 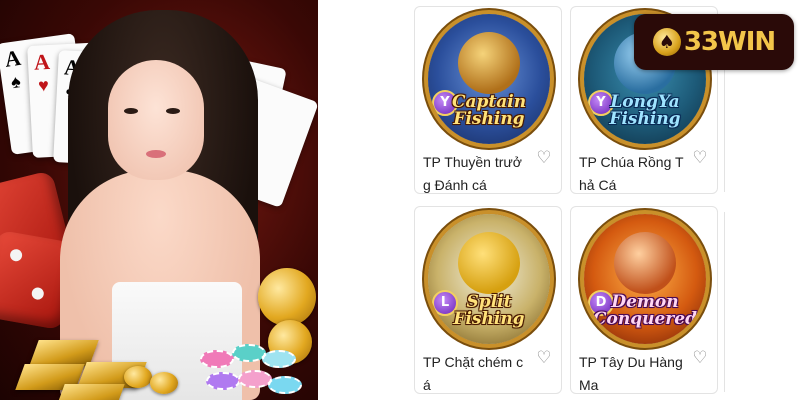 I want to click on game-thumbnail: L Split Fishing, so click(x=489, y=279).